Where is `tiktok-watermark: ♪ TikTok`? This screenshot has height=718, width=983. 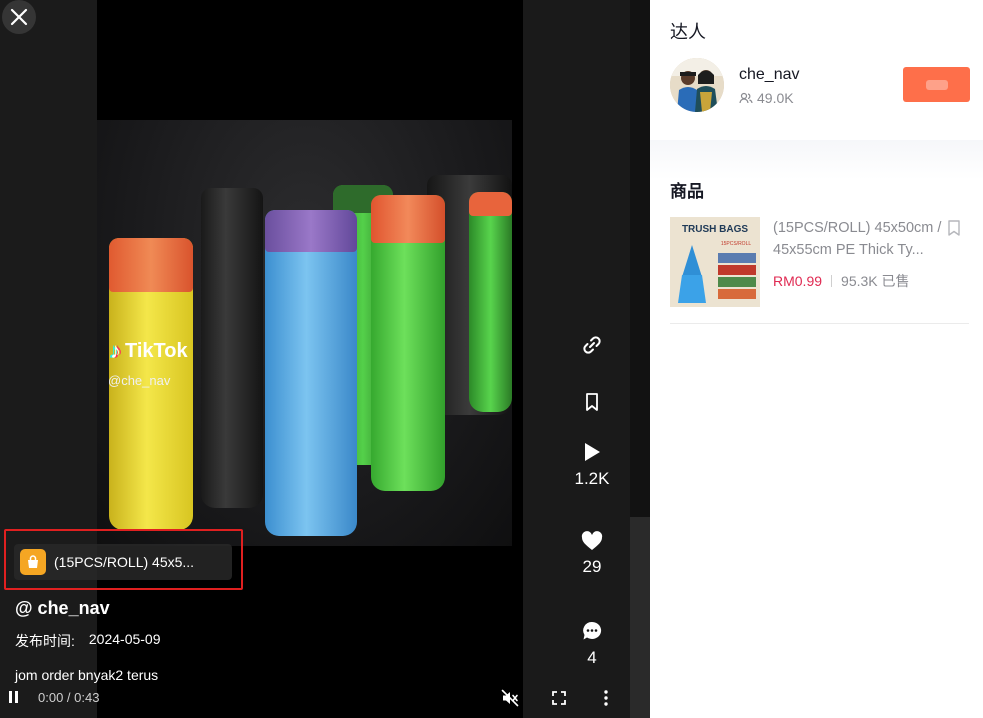
tiktok-watermark: ♪ TikTok is located at coordinates (149, 351).